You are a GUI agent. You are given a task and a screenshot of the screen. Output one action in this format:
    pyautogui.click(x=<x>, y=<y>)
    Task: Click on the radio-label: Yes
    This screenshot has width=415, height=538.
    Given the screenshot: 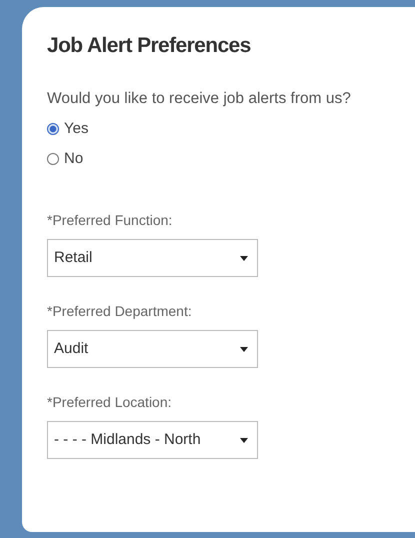 What is the action you would take?
    pyautogui.click(x=76, y=129)
    